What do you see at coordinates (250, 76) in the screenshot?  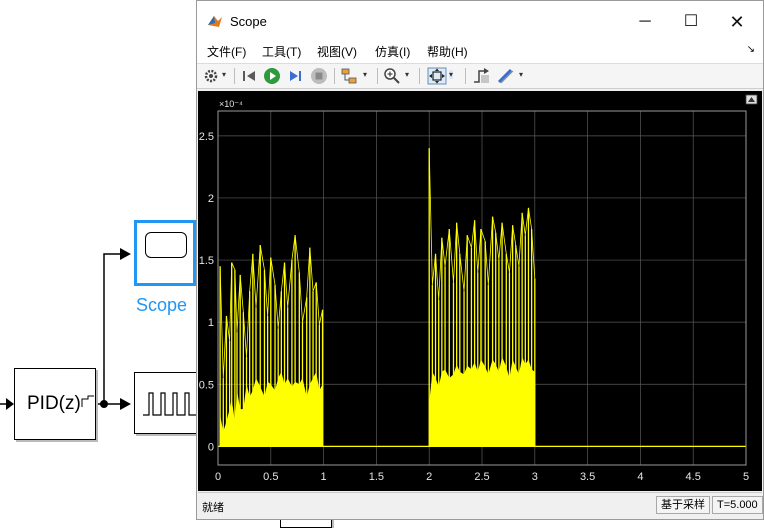 I see `step-back-icon` at bounding box center [250, 76].